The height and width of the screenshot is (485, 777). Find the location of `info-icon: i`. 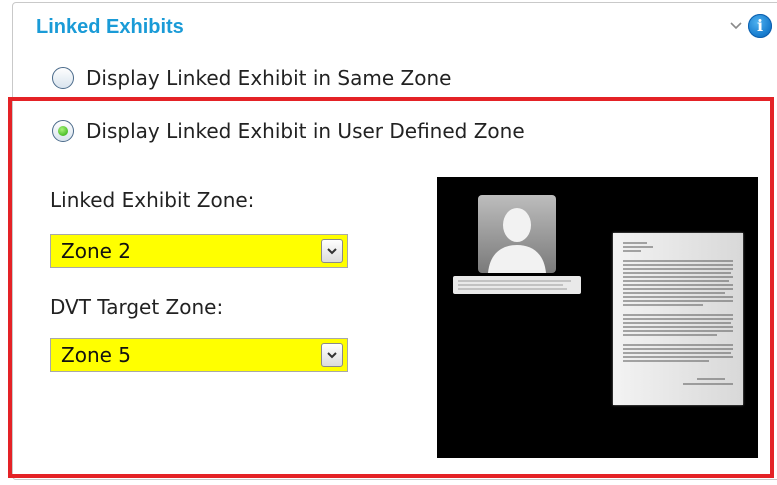

info-icon: i is located at coordinates (760, 26).